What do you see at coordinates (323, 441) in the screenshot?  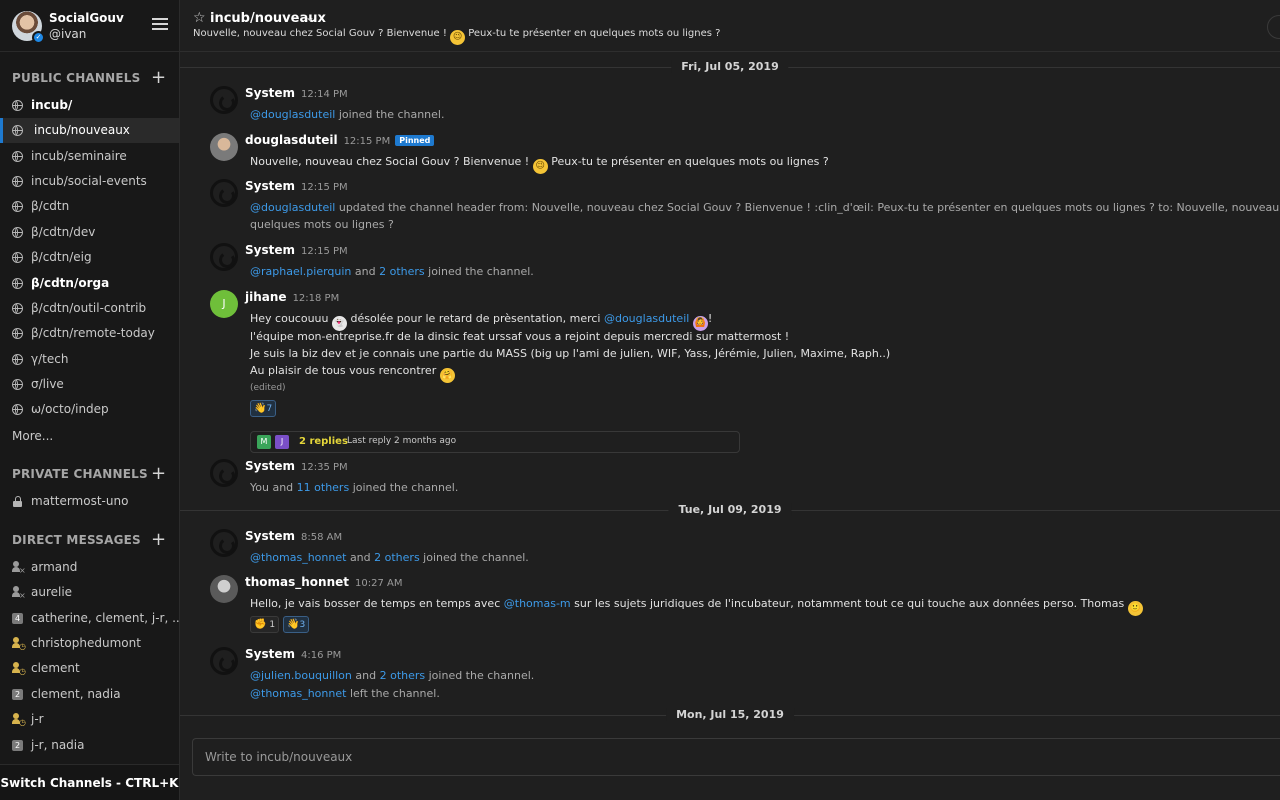 I see `replies-link: 2 replies` at bounding box center [323, 441].